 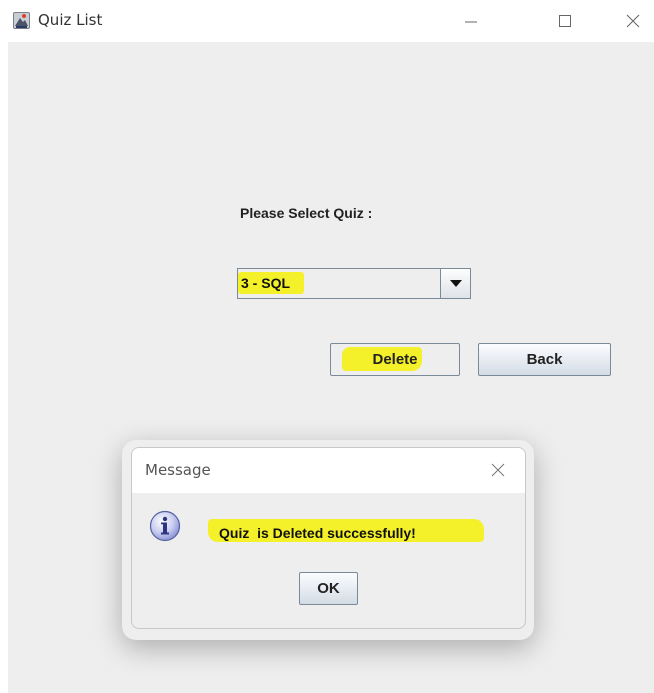 I want to click on window-titlebar: Quiz List, so click(x=327, y=21).